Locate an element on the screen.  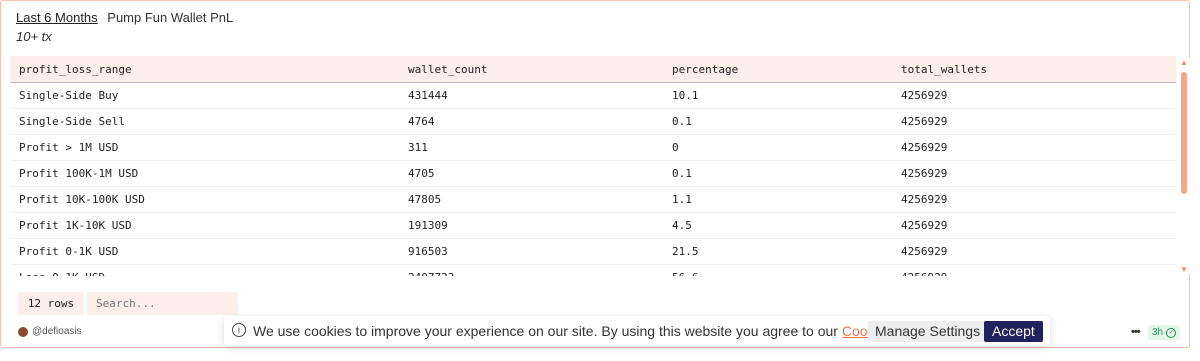
table-cell: Single-Side Buy is located at coordinates (204, 95).